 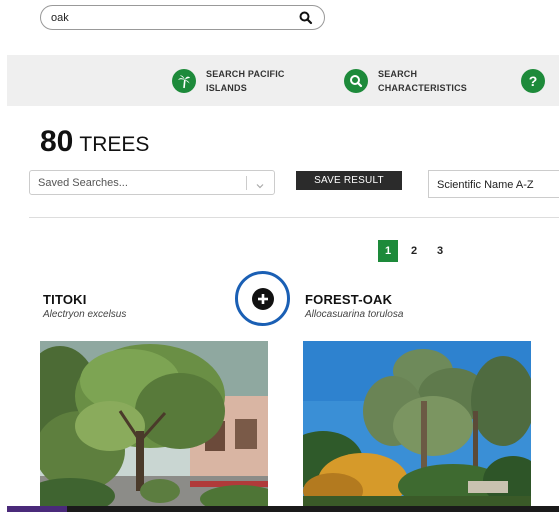 I want to click on tree-scientific-name: Alectryon excelsus, so click(x=85, y=314).